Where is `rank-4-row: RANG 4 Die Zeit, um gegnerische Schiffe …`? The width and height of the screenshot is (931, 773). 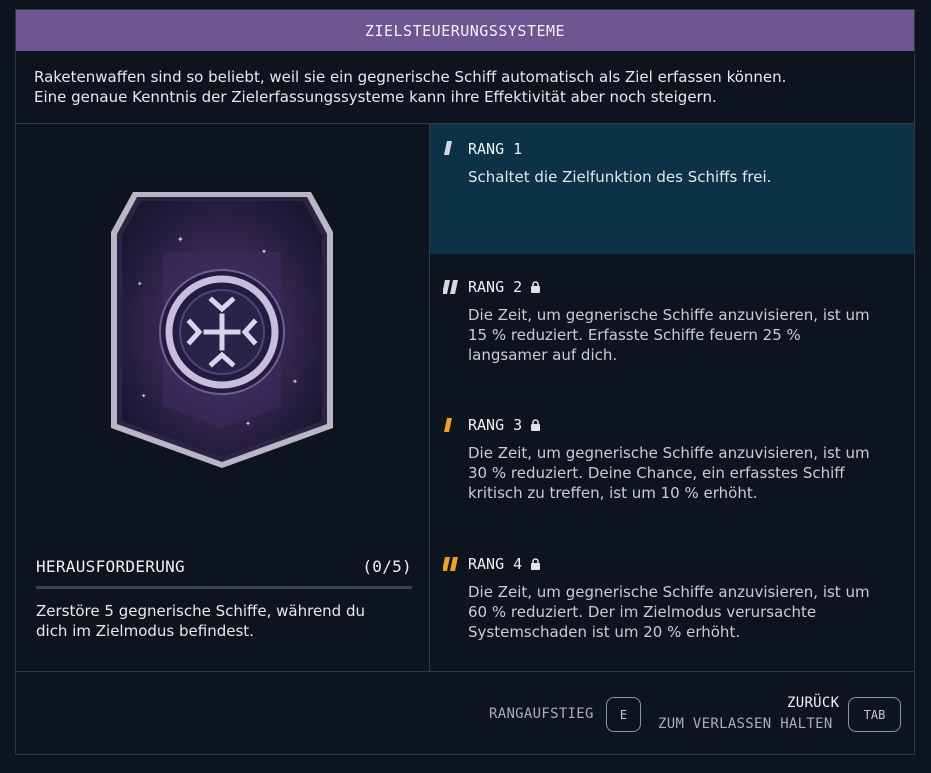 rank-4-row: RANG 4 Die Zeit, um gegnerische Schiffe … is located at coordinates (672, 604).